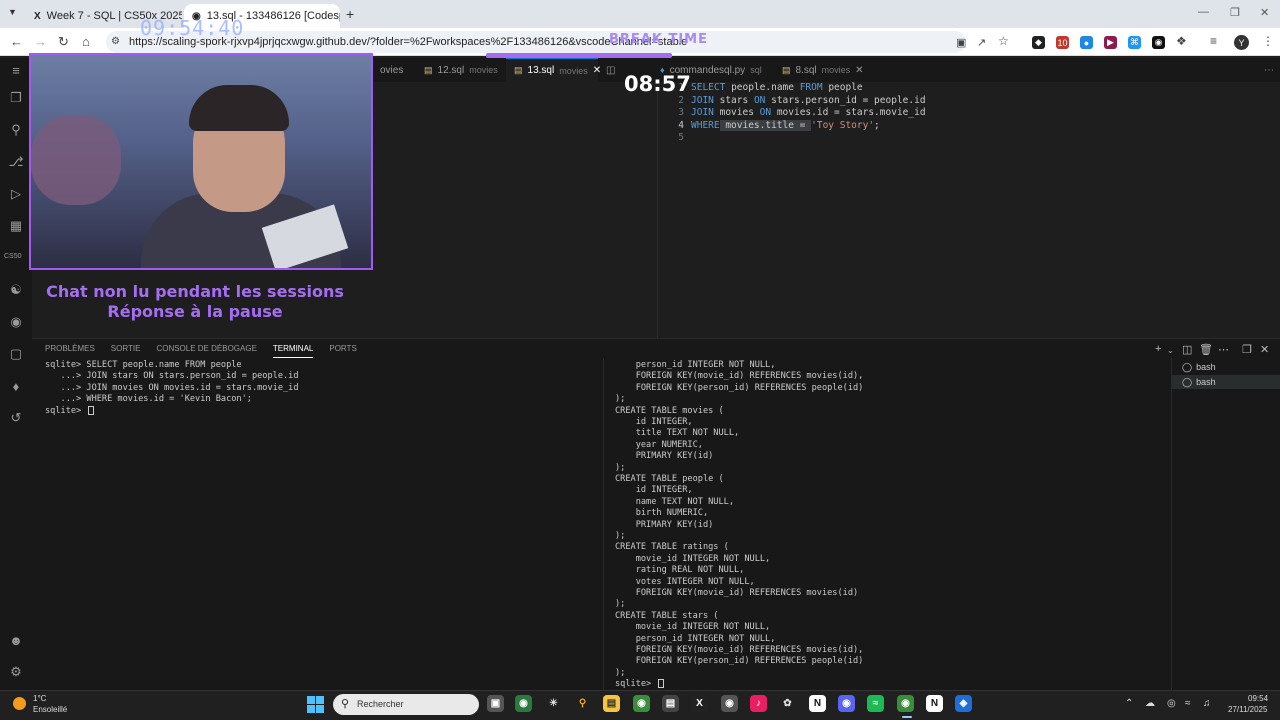  I want to click on ducky-icon: ☯, so click(16, 290).